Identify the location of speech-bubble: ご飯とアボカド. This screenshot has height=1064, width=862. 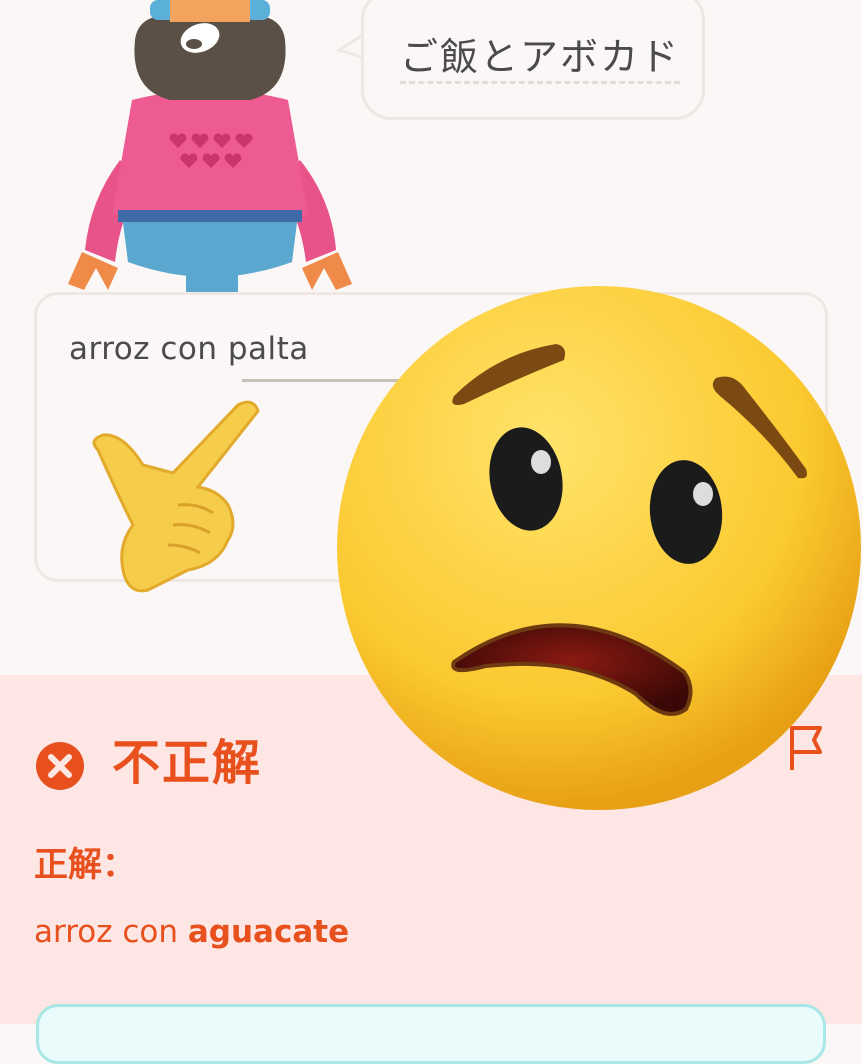
(533, 60).